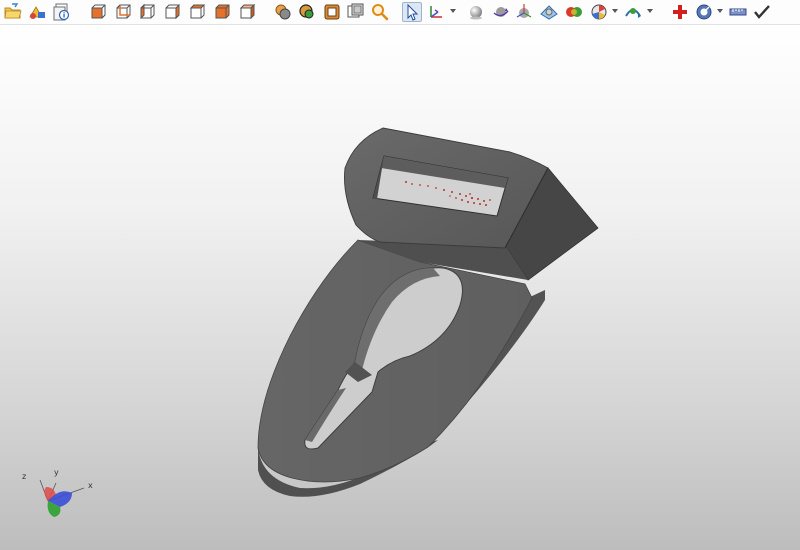 This screenshot has width=800, height=550. What do you see at coordinates (680, 12) in the screenshot?
I see `red-cross-icon` at bounding box center [680, 12].